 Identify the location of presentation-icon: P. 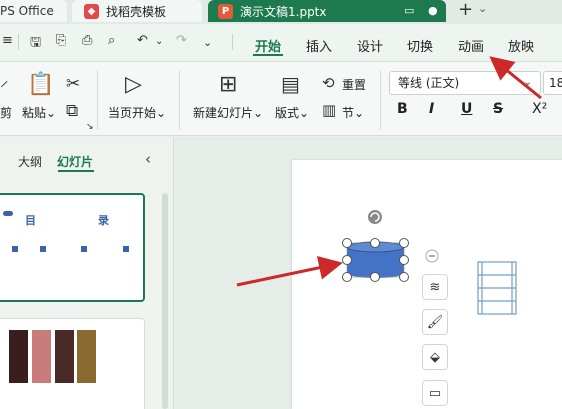
(225, 11).